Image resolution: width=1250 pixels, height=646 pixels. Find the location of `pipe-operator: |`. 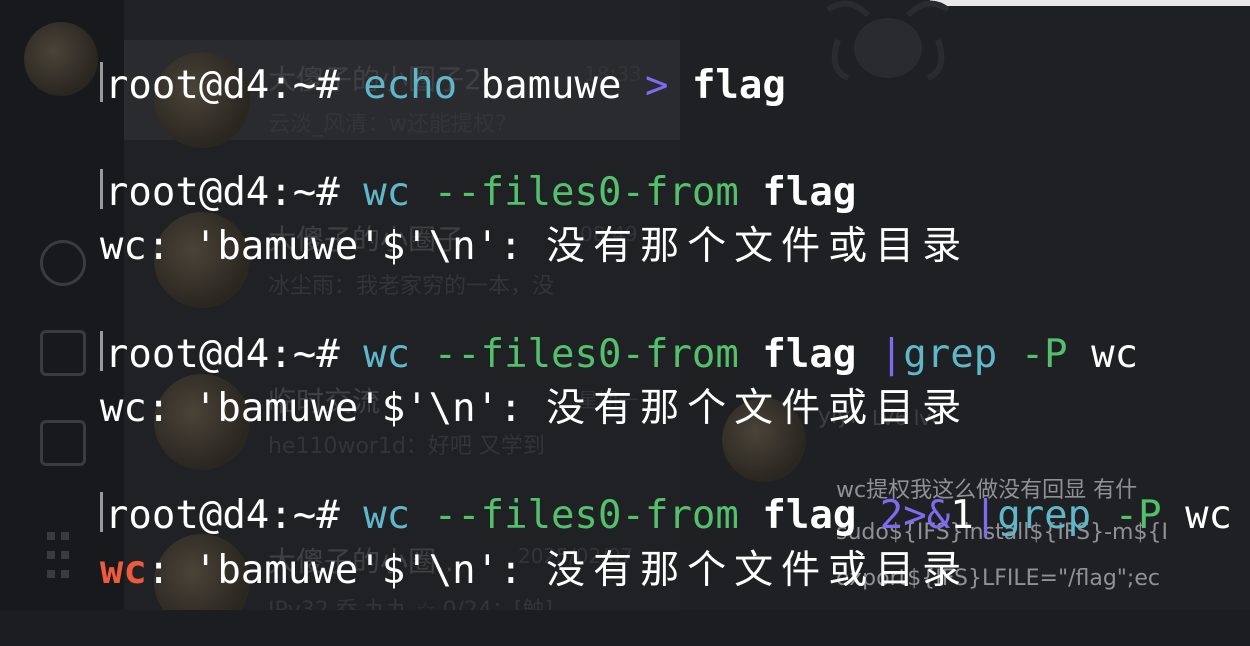

pipe-operator: | is located at coordinates (985, 515).